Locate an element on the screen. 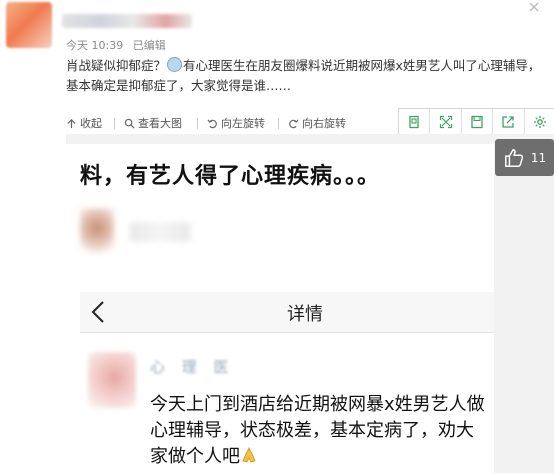  screenshot-nav-title: 详情 is located at coordinates (305, 314).